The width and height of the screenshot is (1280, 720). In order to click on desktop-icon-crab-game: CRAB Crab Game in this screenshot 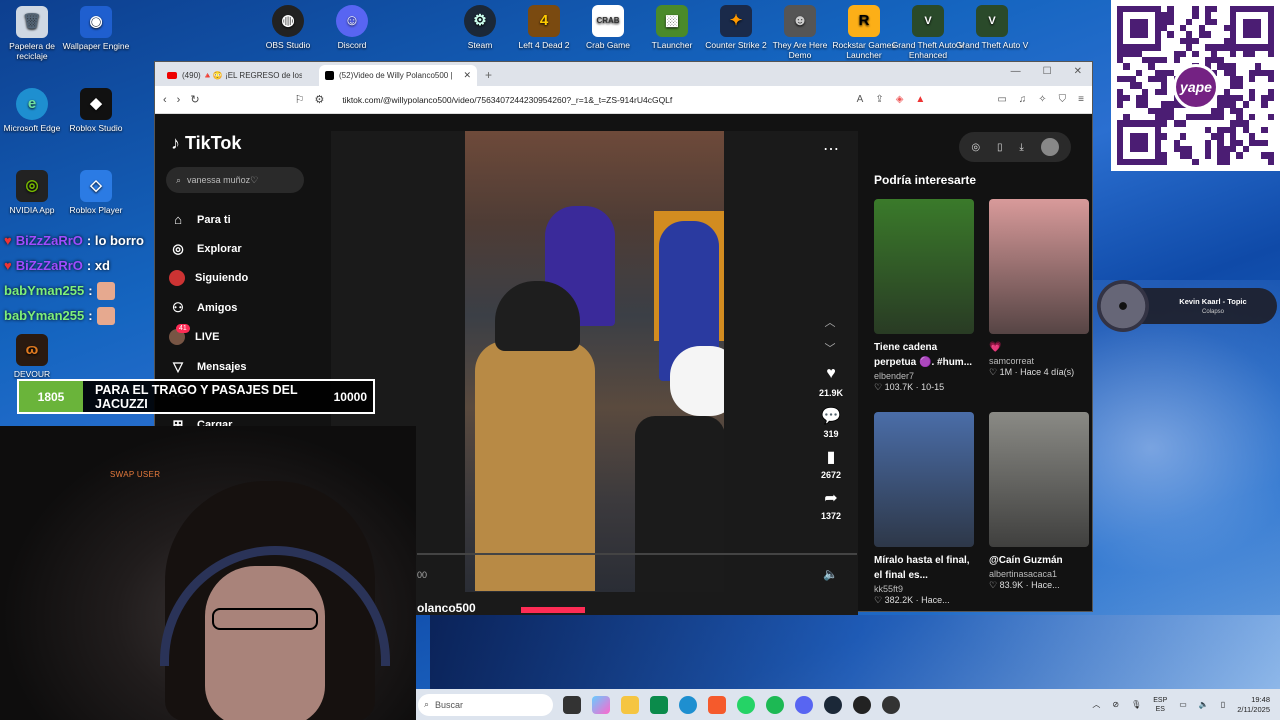, I will do `click(608, 27)`.